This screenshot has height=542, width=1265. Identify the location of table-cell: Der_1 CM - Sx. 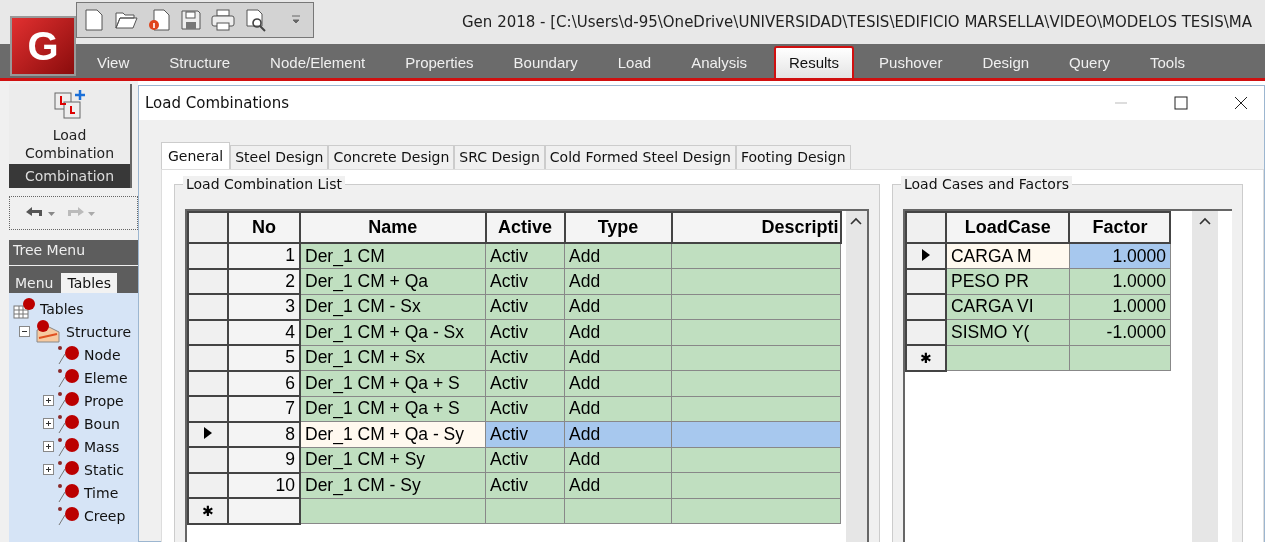
(393, 307).